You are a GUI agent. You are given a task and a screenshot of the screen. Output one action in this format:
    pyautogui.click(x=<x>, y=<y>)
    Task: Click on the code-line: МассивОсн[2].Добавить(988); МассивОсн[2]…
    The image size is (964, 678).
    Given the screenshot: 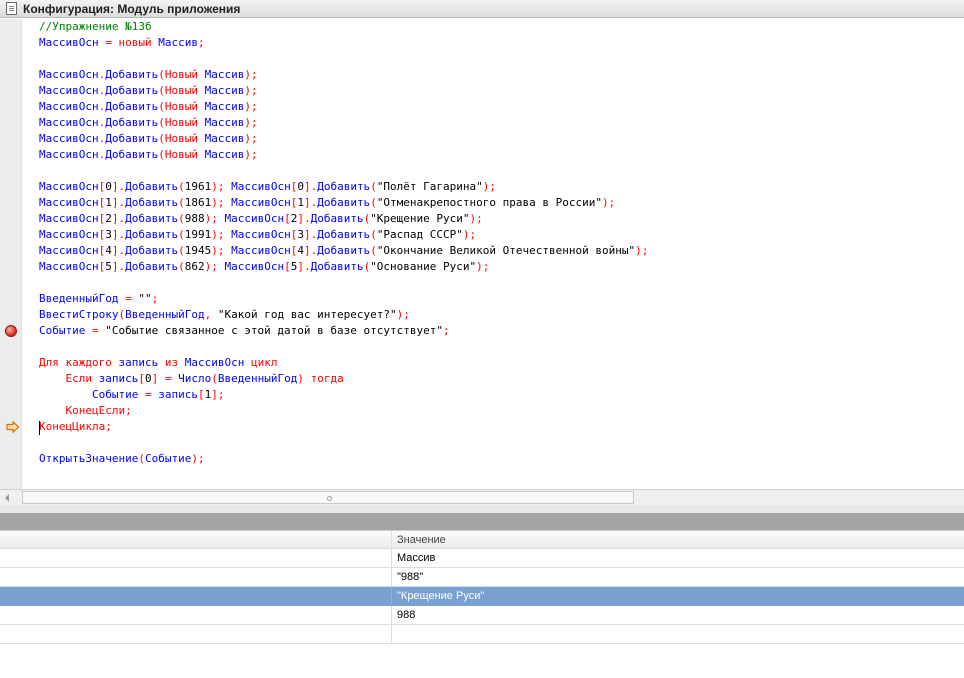 What is the action you would take?
    pyautogui.click(x=261, y=219)
    